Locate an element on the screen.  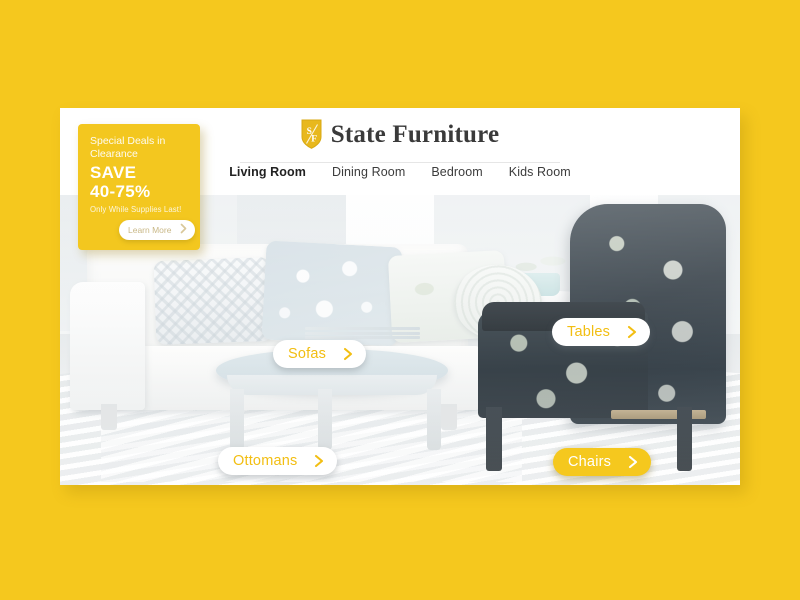
learn-more-button: Learn More is located at coordinates (157, 230).